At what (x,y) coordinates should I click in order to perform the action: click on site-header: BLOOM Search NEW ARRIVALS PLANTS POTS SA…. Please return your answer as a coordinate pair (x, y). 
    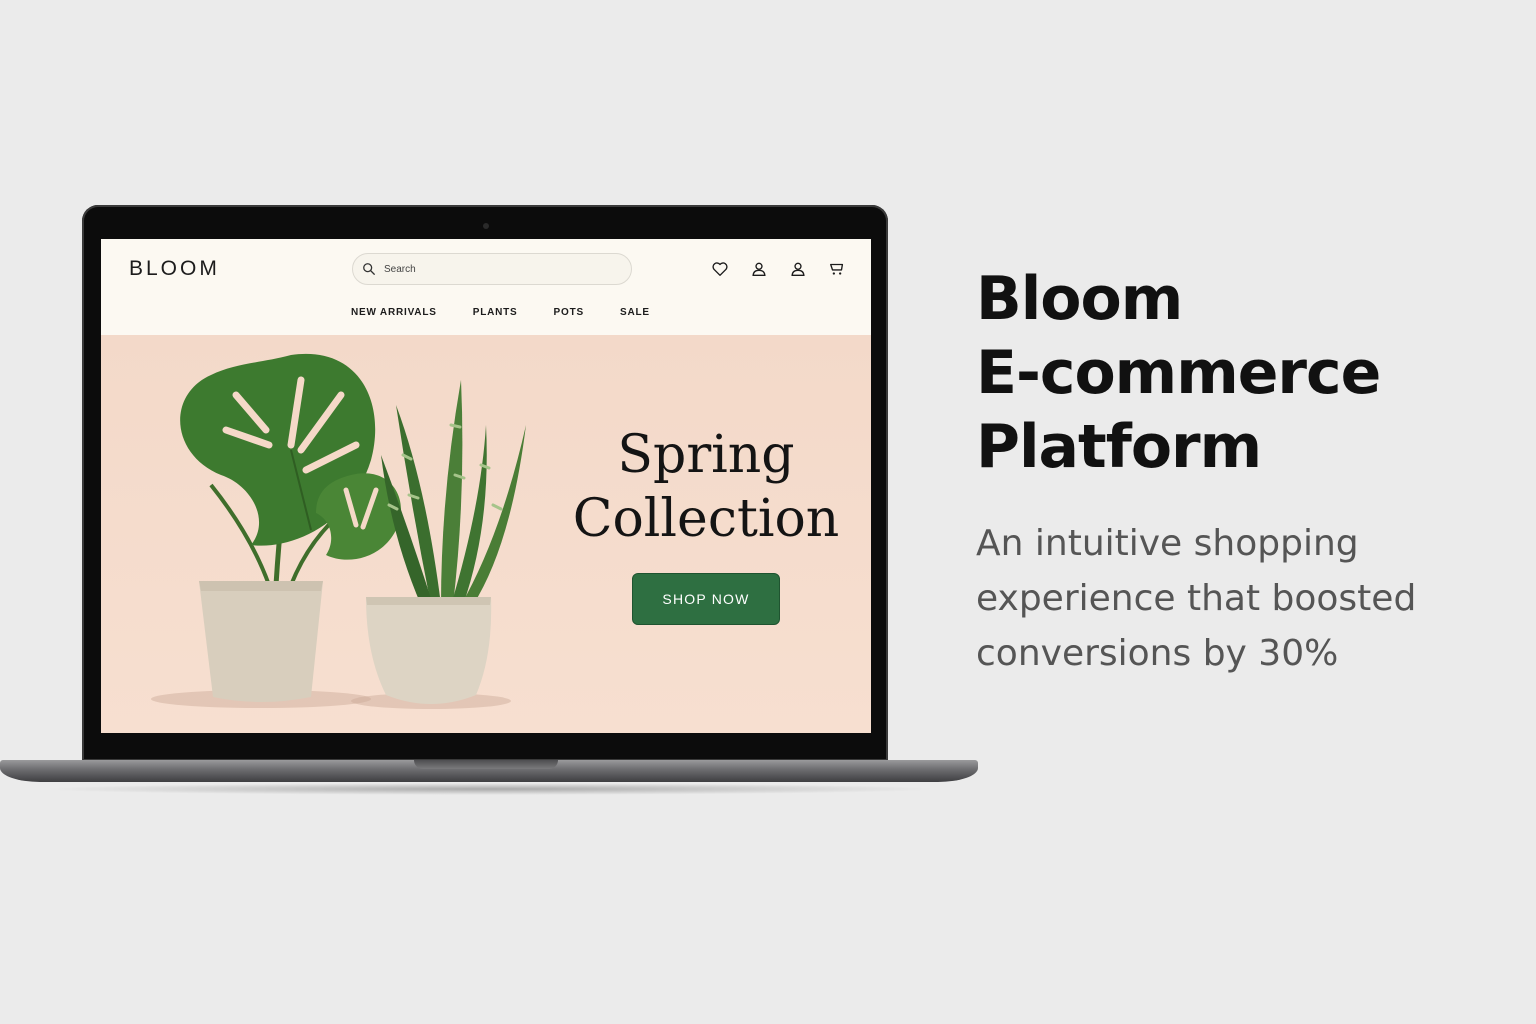
    Looking at the image, I should click on (486, 287).